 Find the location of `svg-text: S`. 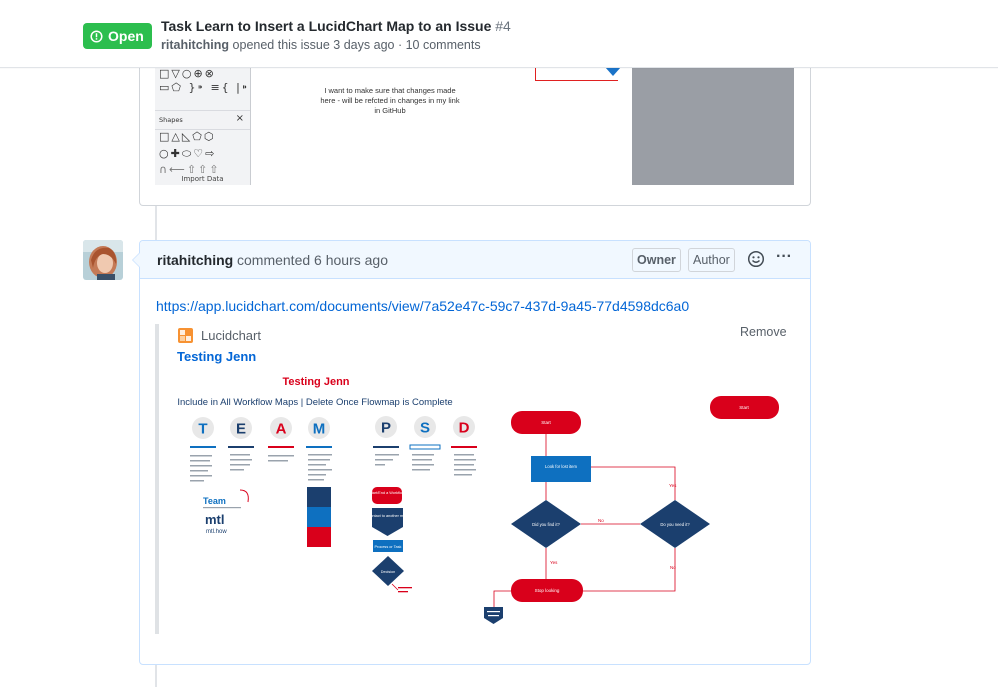

svg-text: S is located at coordinates (425, 428).